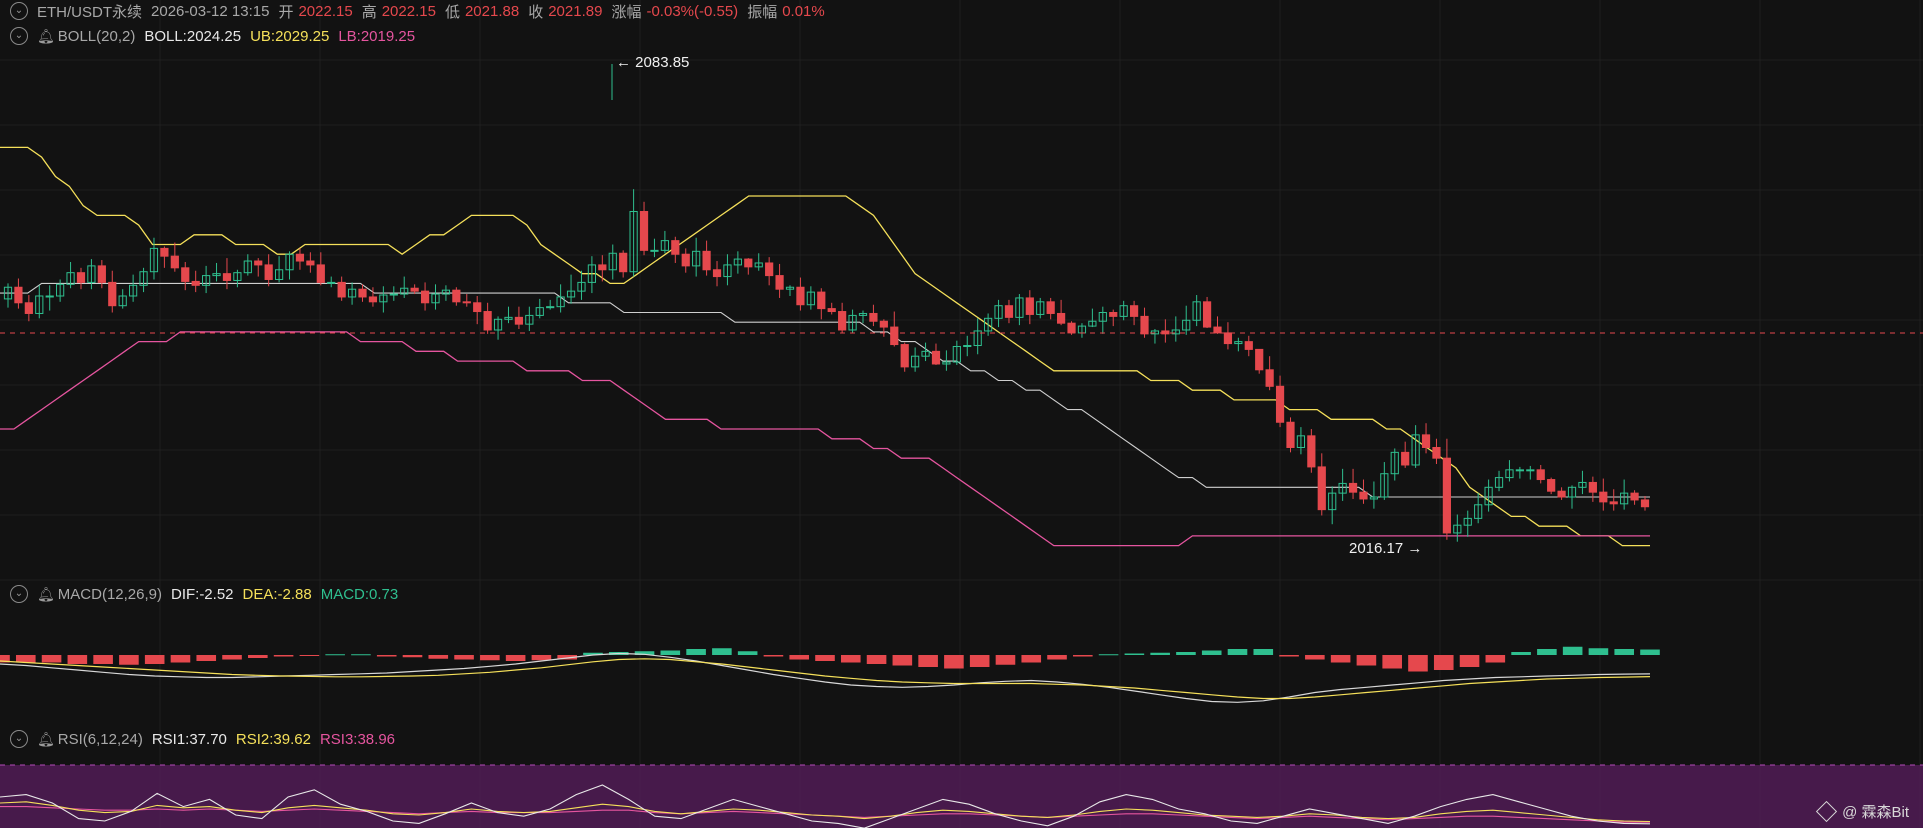 This screenshot has height=828, width=1923. I want to click on symbol-name: ETH/USDT永续, so click(89, 11).